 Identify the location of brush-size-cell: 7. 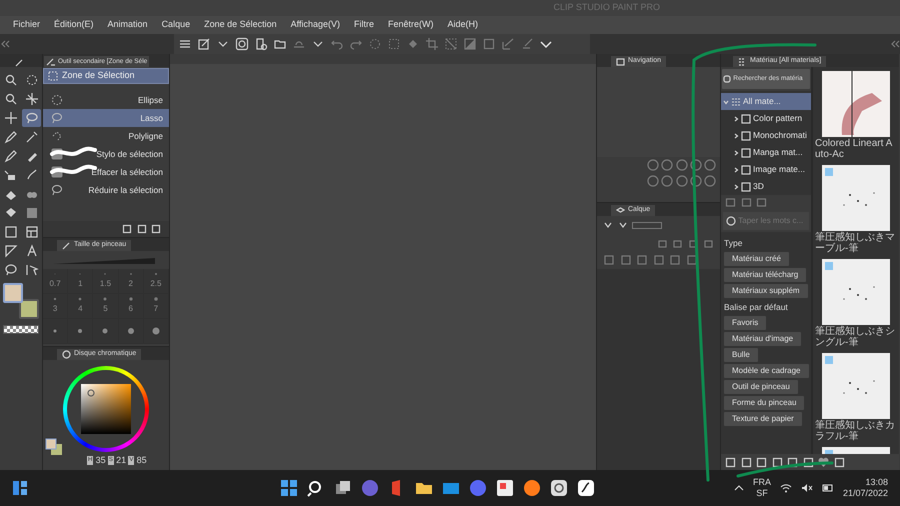
(156, 306).